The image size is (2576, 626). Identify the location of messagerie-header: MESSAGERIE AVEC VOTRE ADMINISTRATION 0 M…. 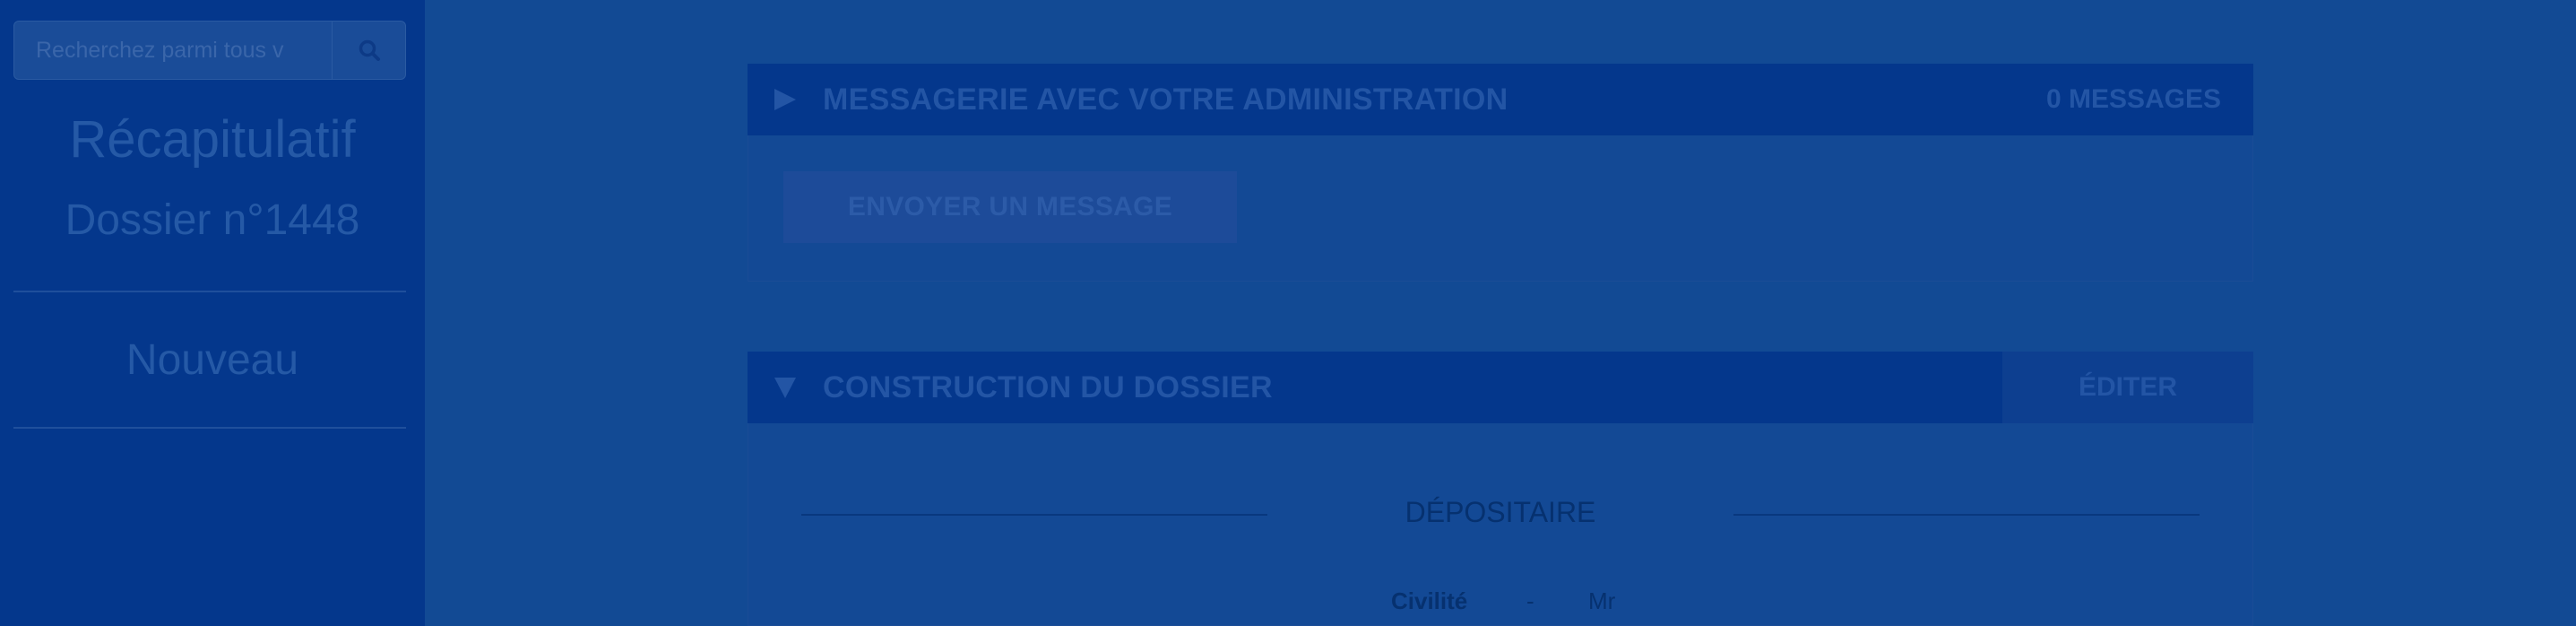
(1500, 99).